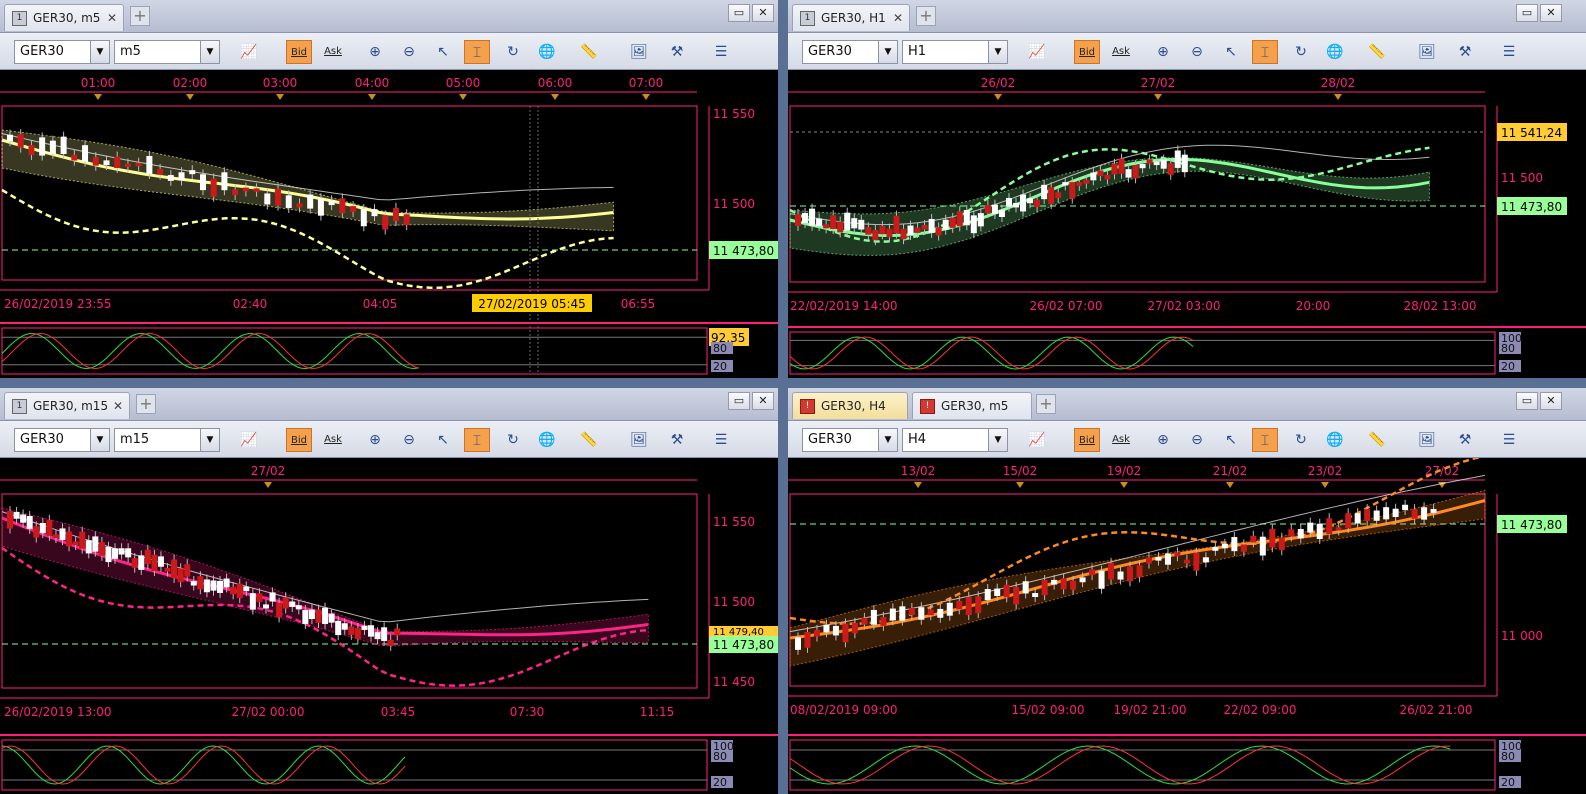  What do you see at coordinates (167, 52) in the screenshot?
I see `timeframe-select: m5 ▼` at bounding box center [167, 52].